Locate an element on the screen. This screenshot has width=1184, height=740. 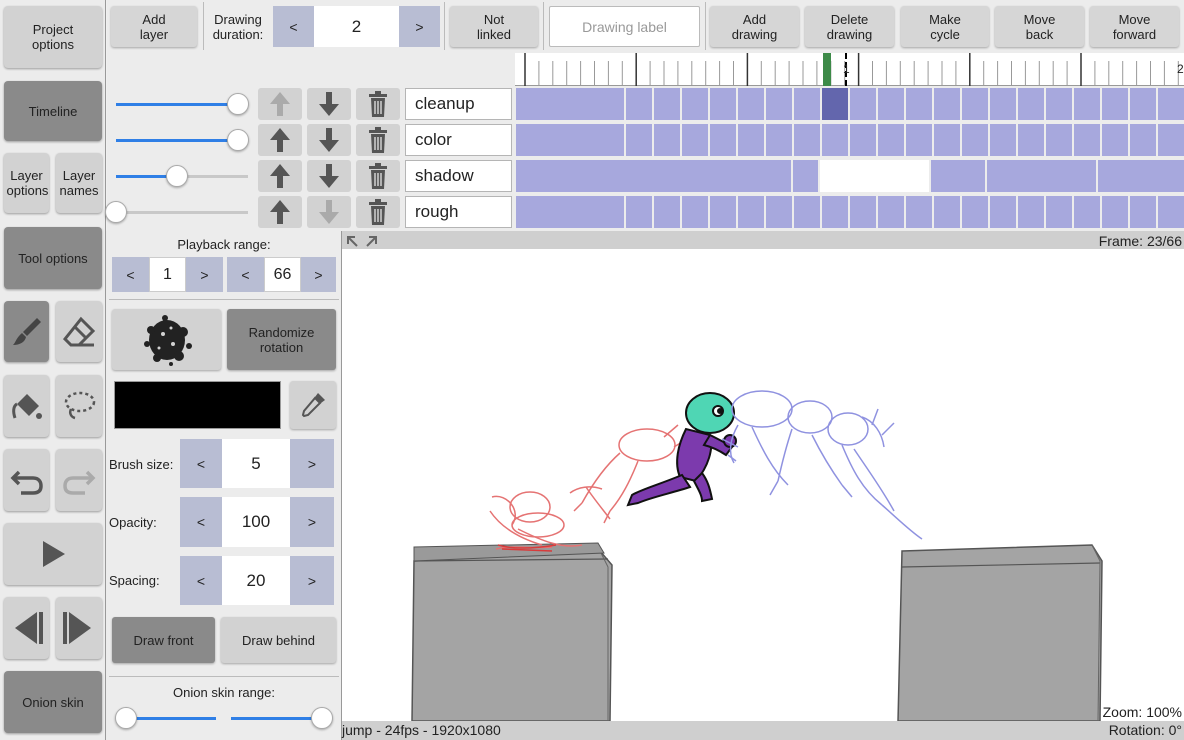
opacity-increase: > is located at coordinates (312, 522).